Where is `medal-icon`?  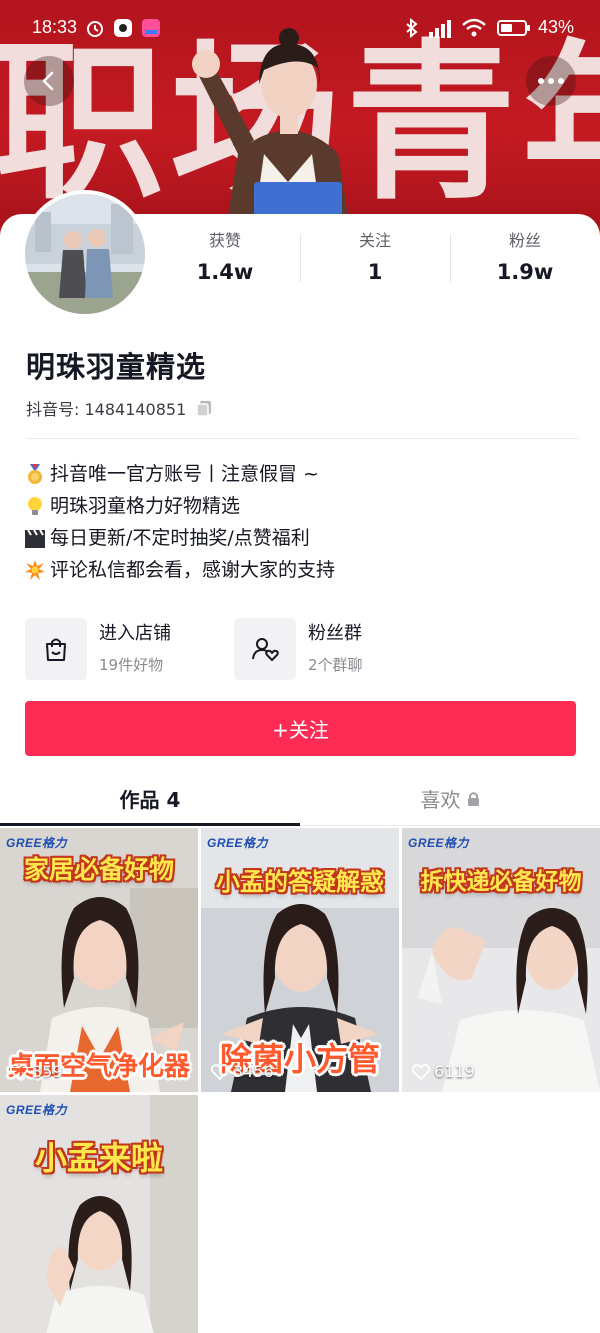 medal-icon is located at coordinates (35, 474).